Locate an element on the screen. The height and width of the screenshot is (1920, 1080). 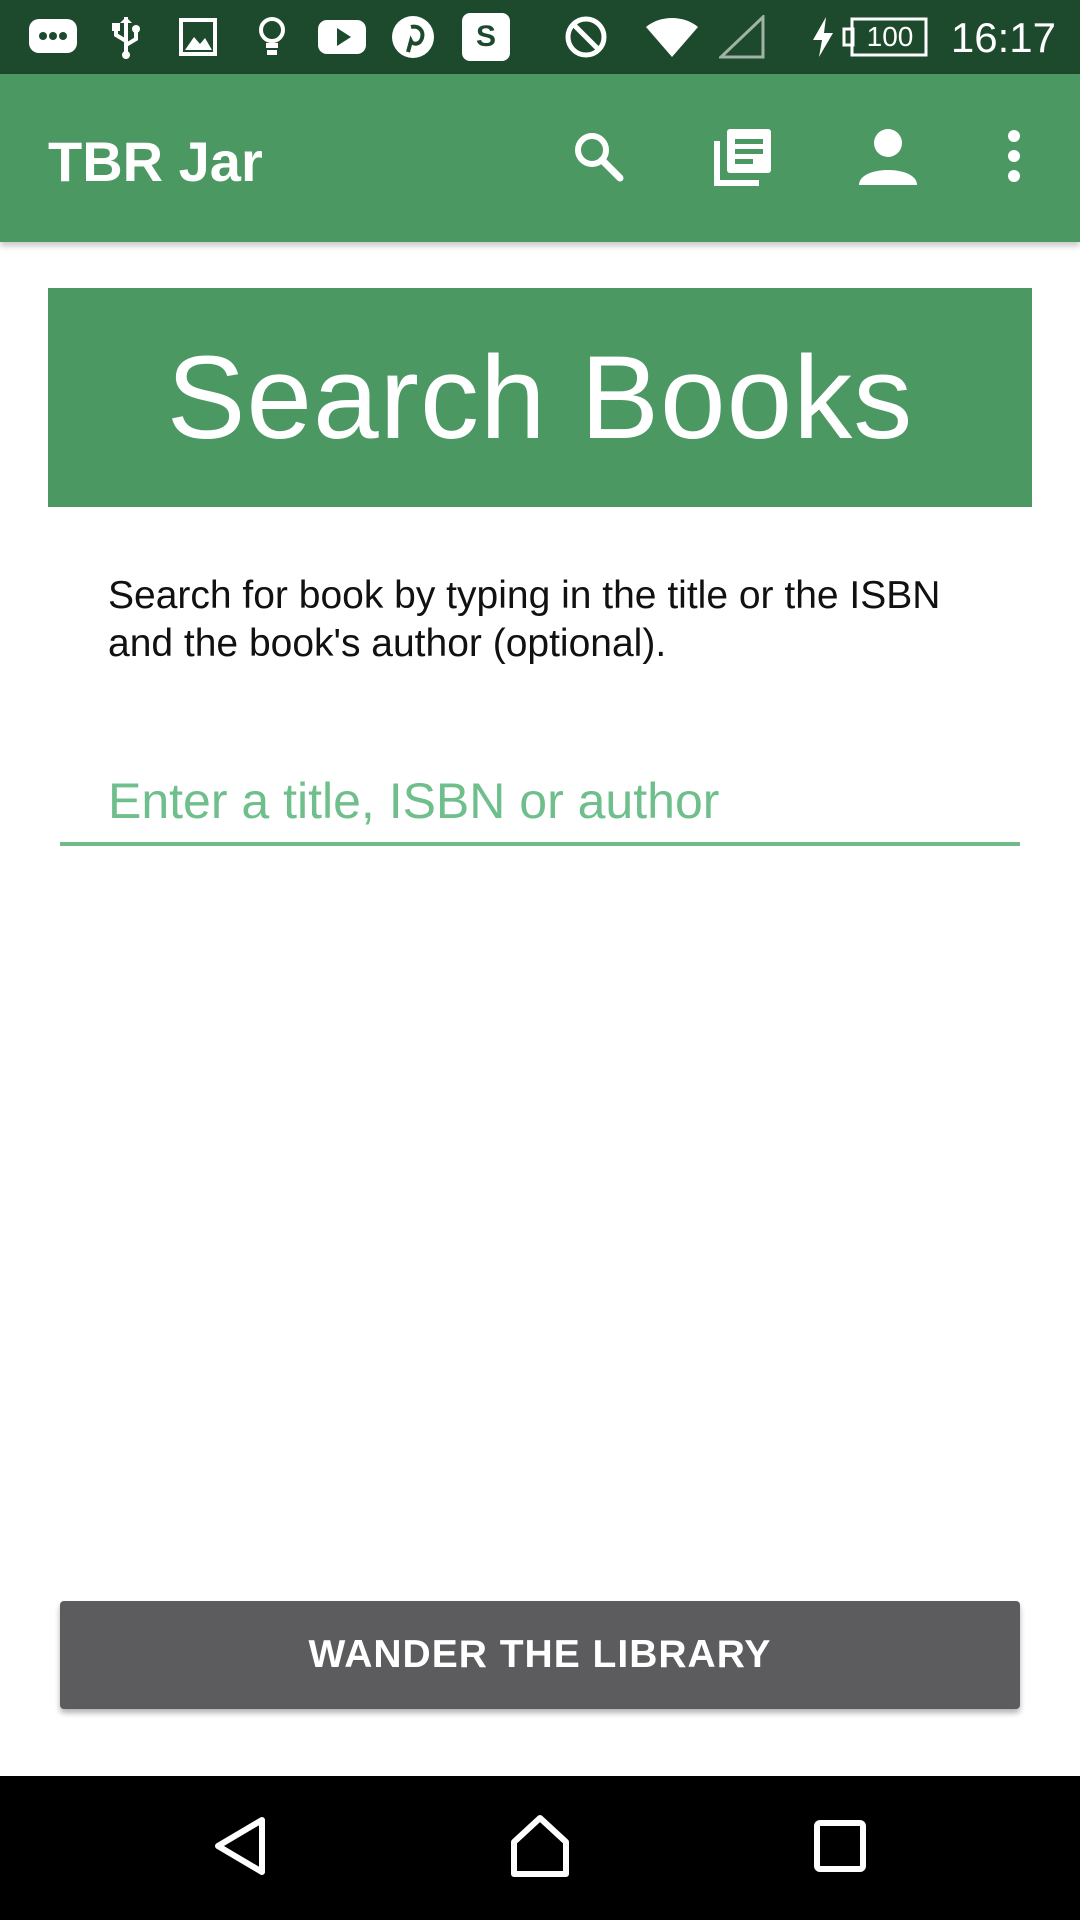
navigation-bar is located at coordinates (540, 1848).